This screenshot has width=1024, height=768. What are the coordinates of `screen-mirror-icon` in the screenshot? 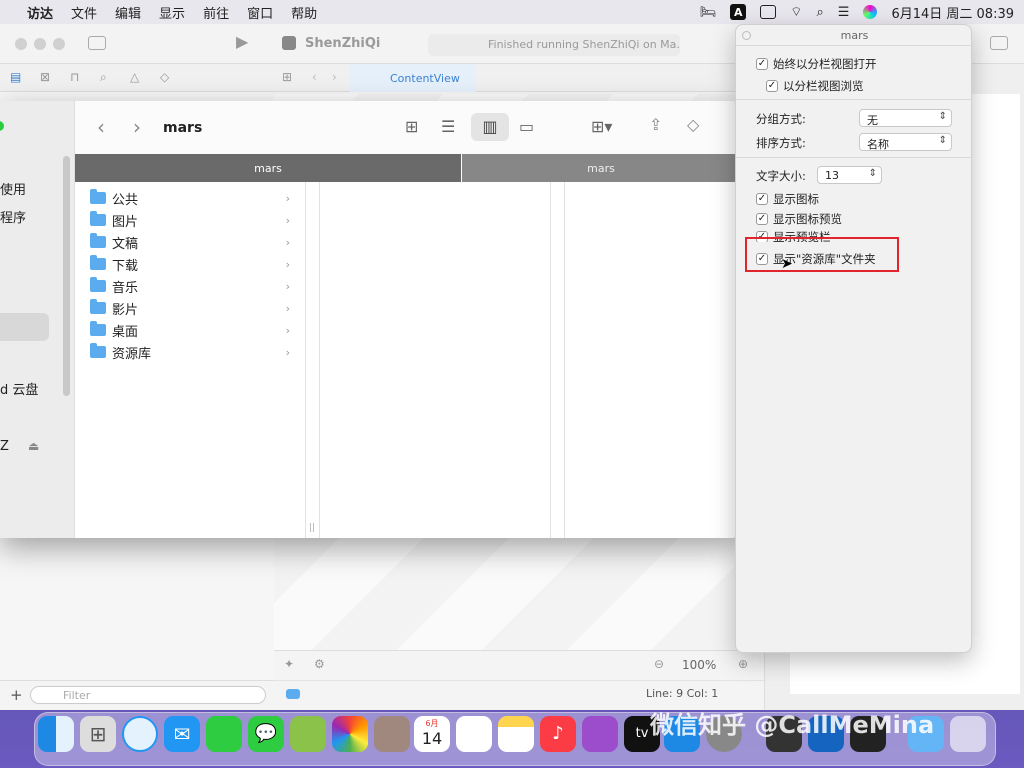 It's located at (768, 12).